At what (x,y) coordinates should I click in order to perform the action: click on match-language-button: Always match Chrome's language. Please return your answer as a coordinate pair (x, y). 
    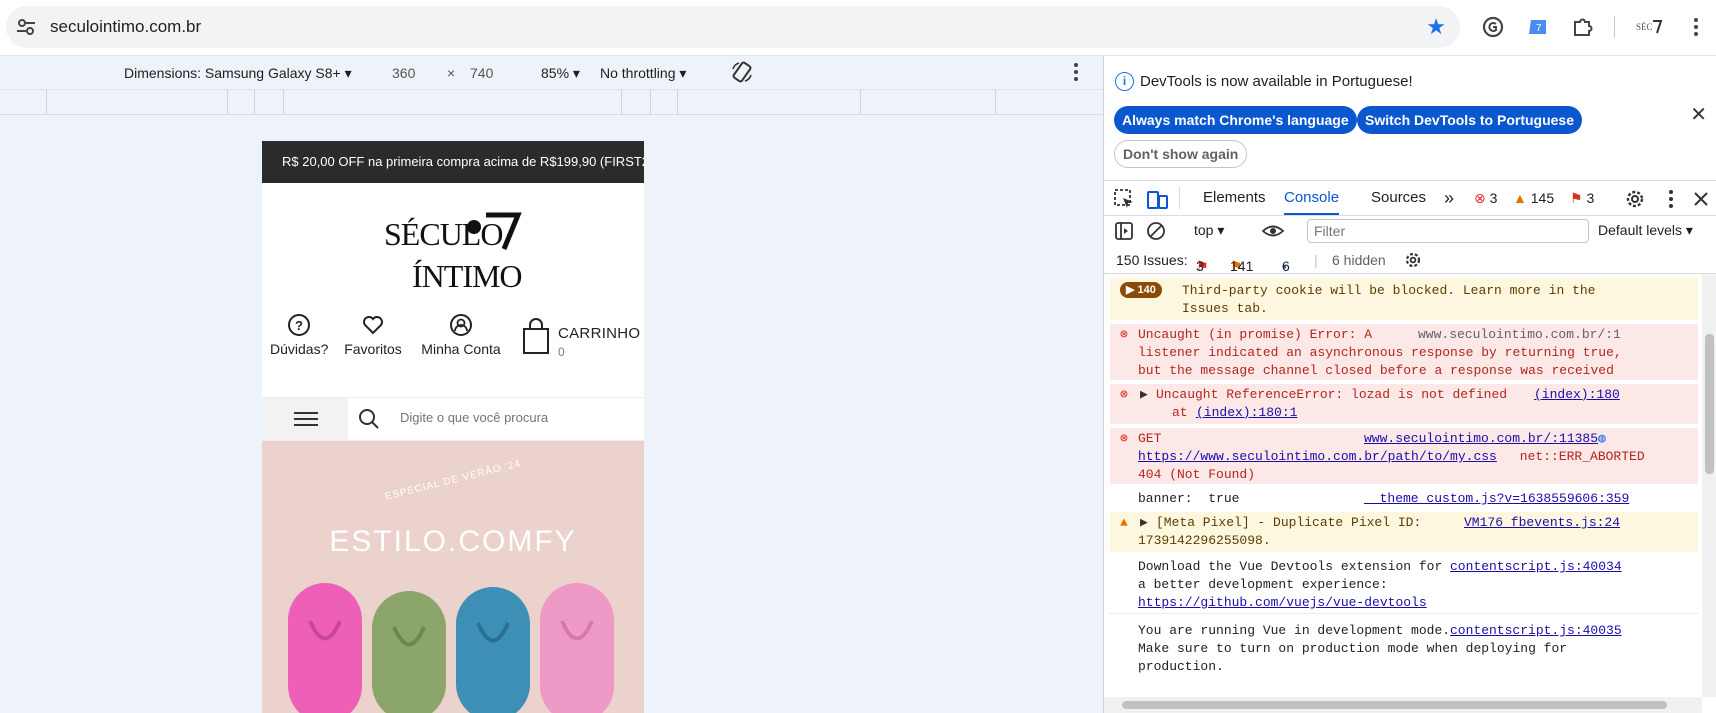
    Looking at the image, I should click on (1235, 120).